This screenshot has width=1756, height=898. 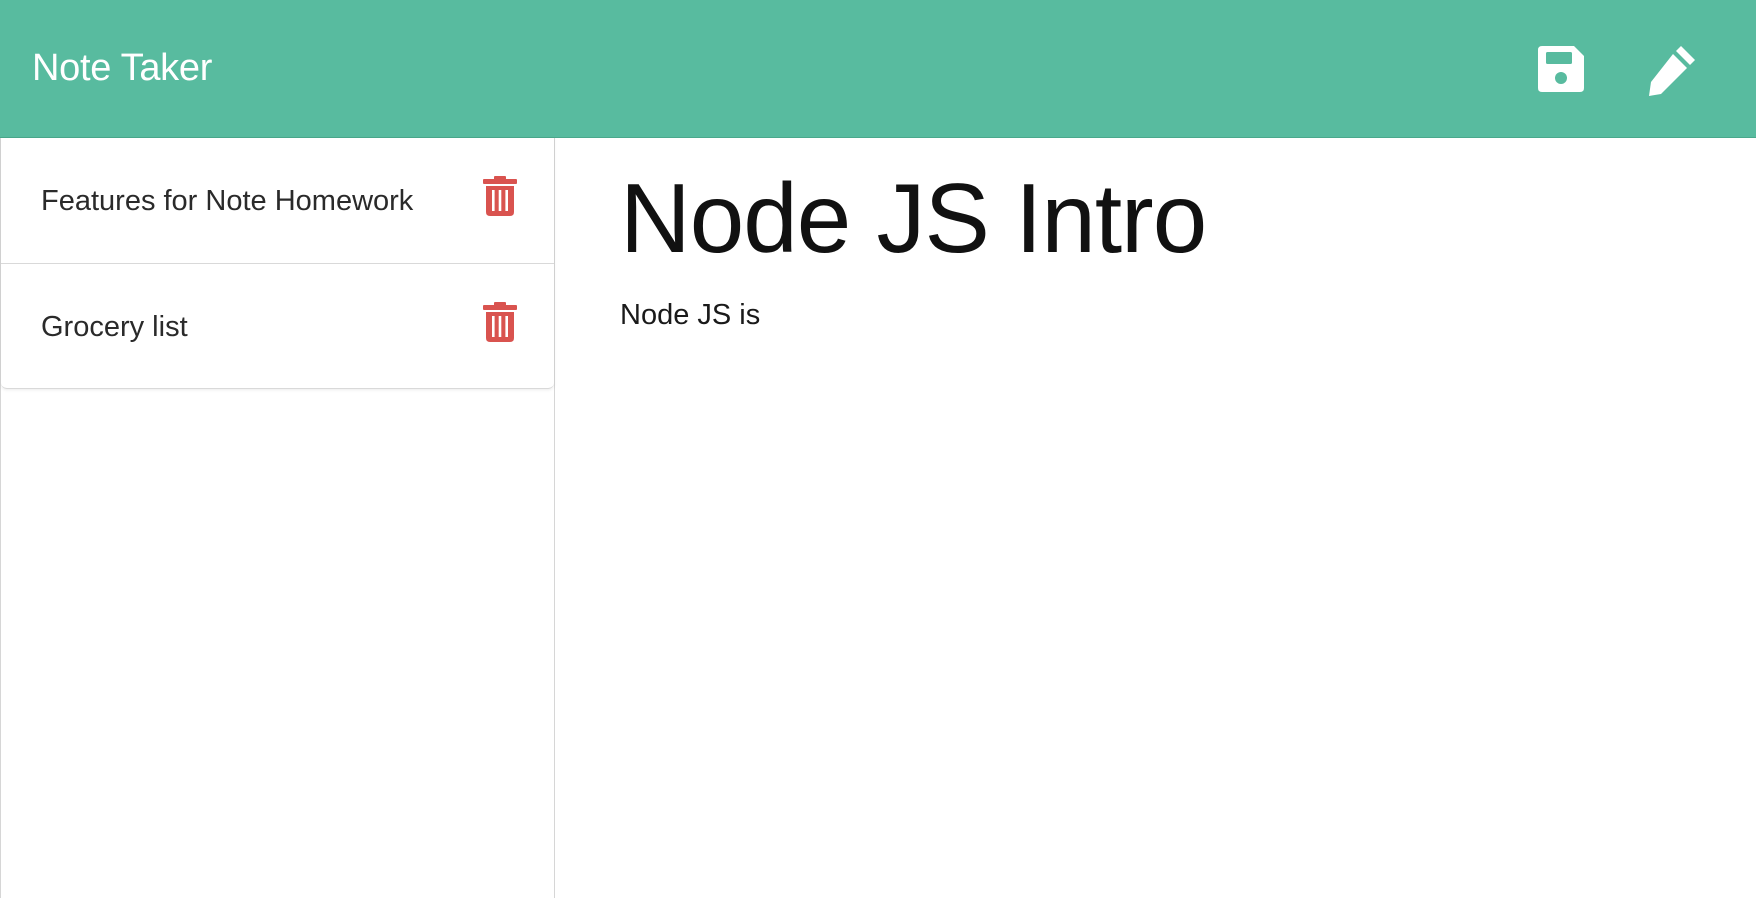 I want to click on note-list-item: Grocery list, so click(x=277, y=326).